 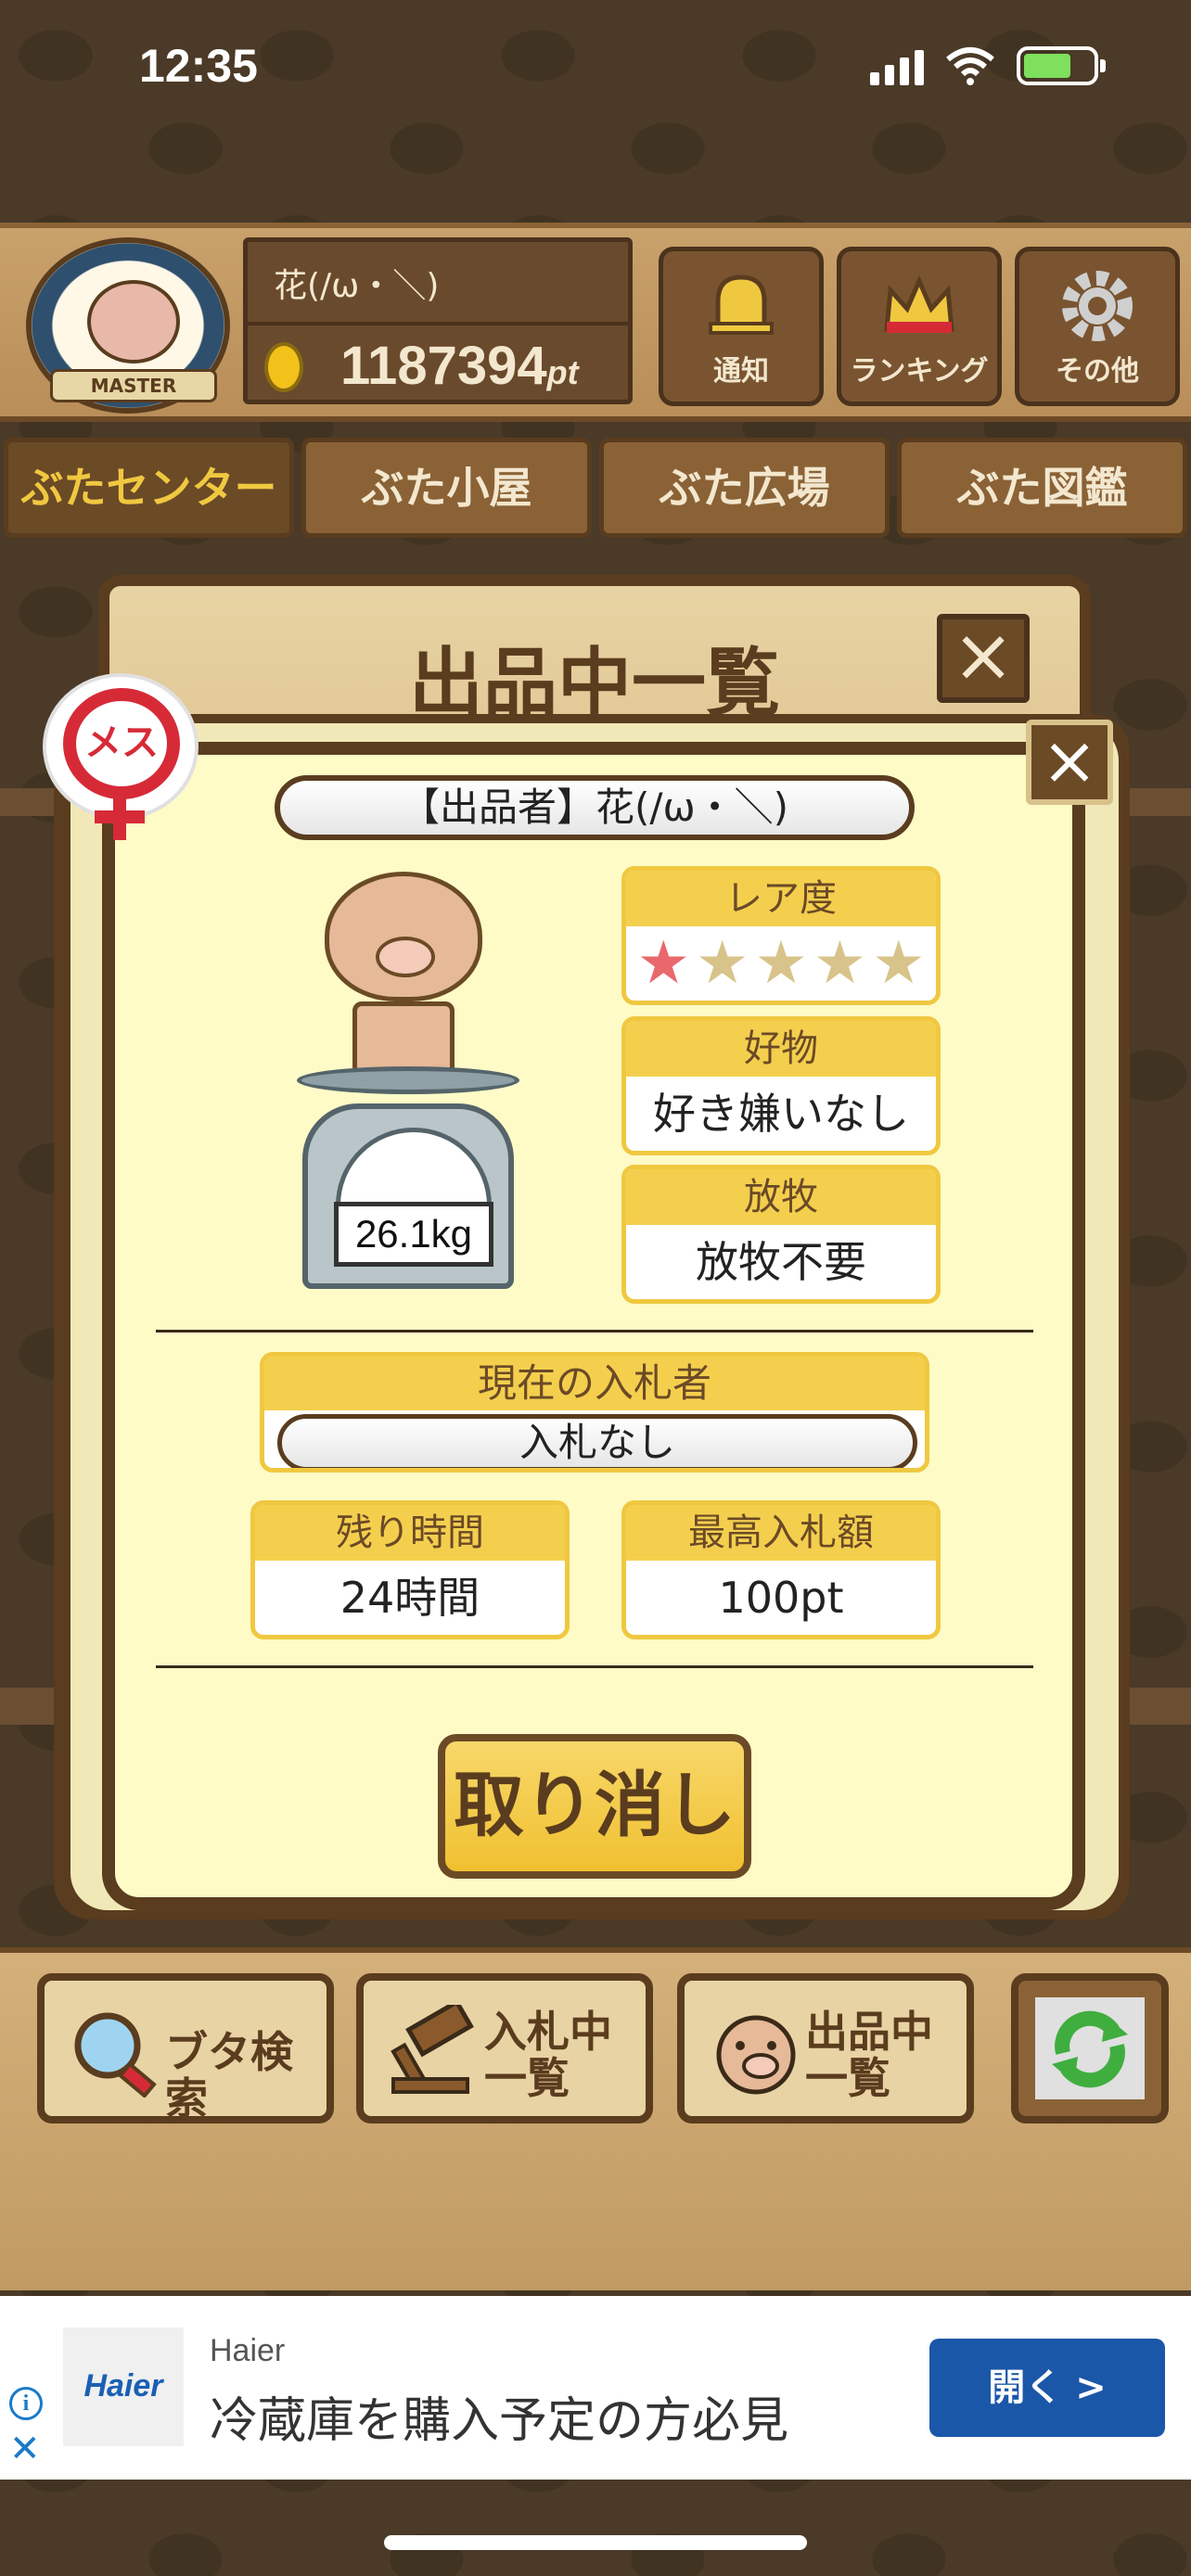 I want to click on scale-plate, so click(x=408, y=1080).